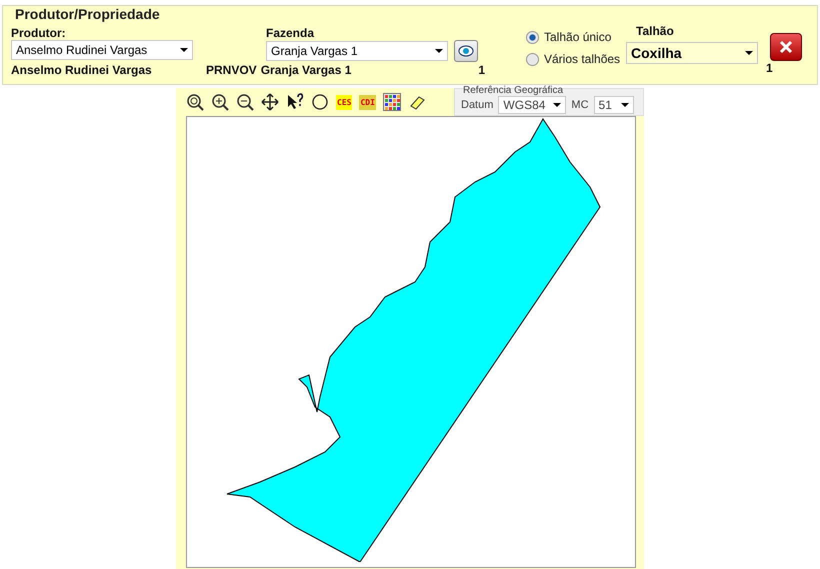  I want to click on pointer-question-icon, so click(295, 102).